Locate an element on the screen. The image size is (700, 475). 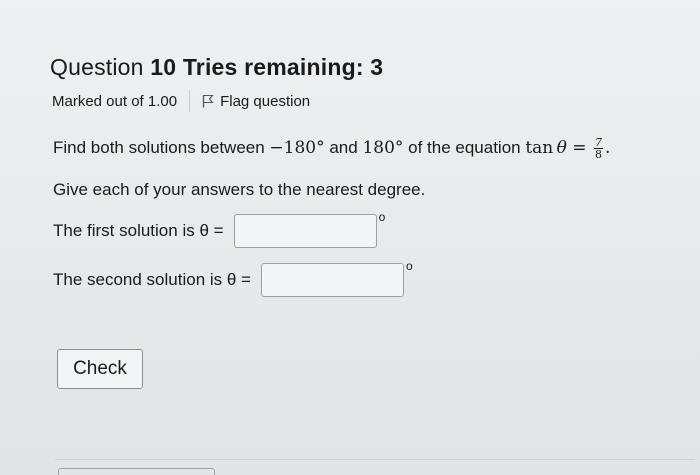
first-answer-row: The first solution is θ = o is located at coordinates (219, 229).